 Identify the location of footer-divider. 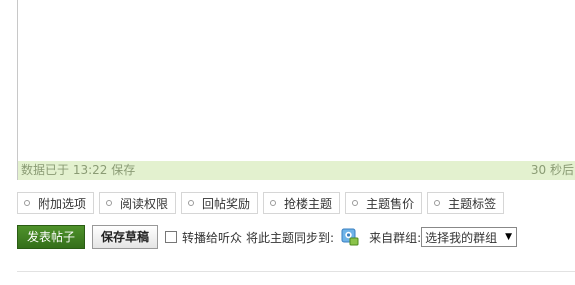
(296, 271).